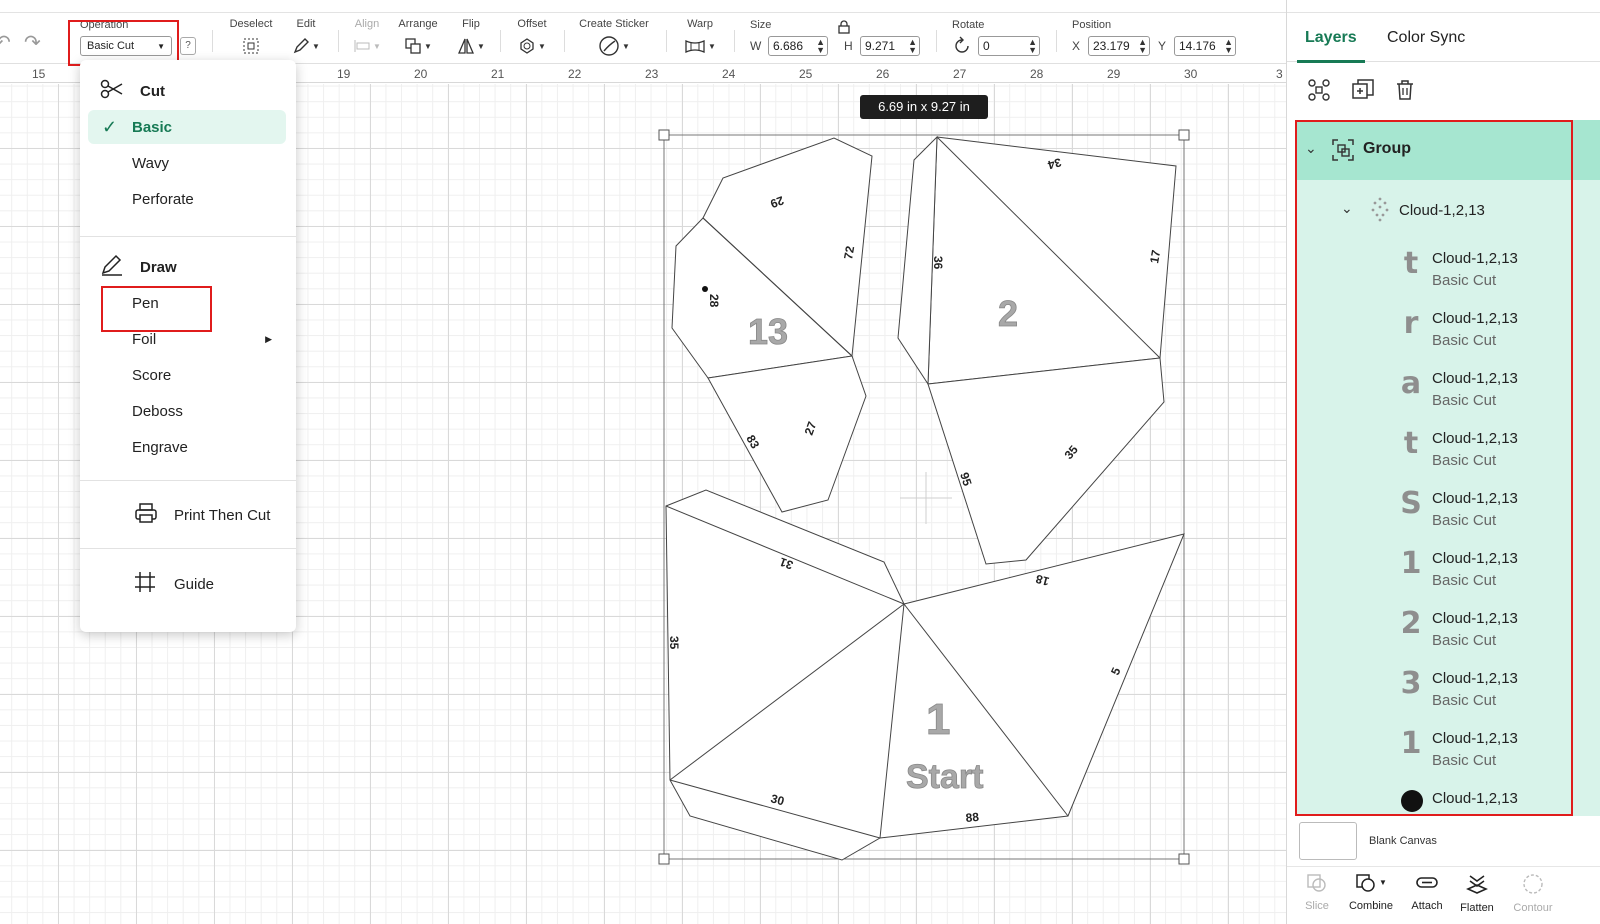 The image size is (1600, 924). I want to click on flatten-label: Flatten, so click(1477, 908).